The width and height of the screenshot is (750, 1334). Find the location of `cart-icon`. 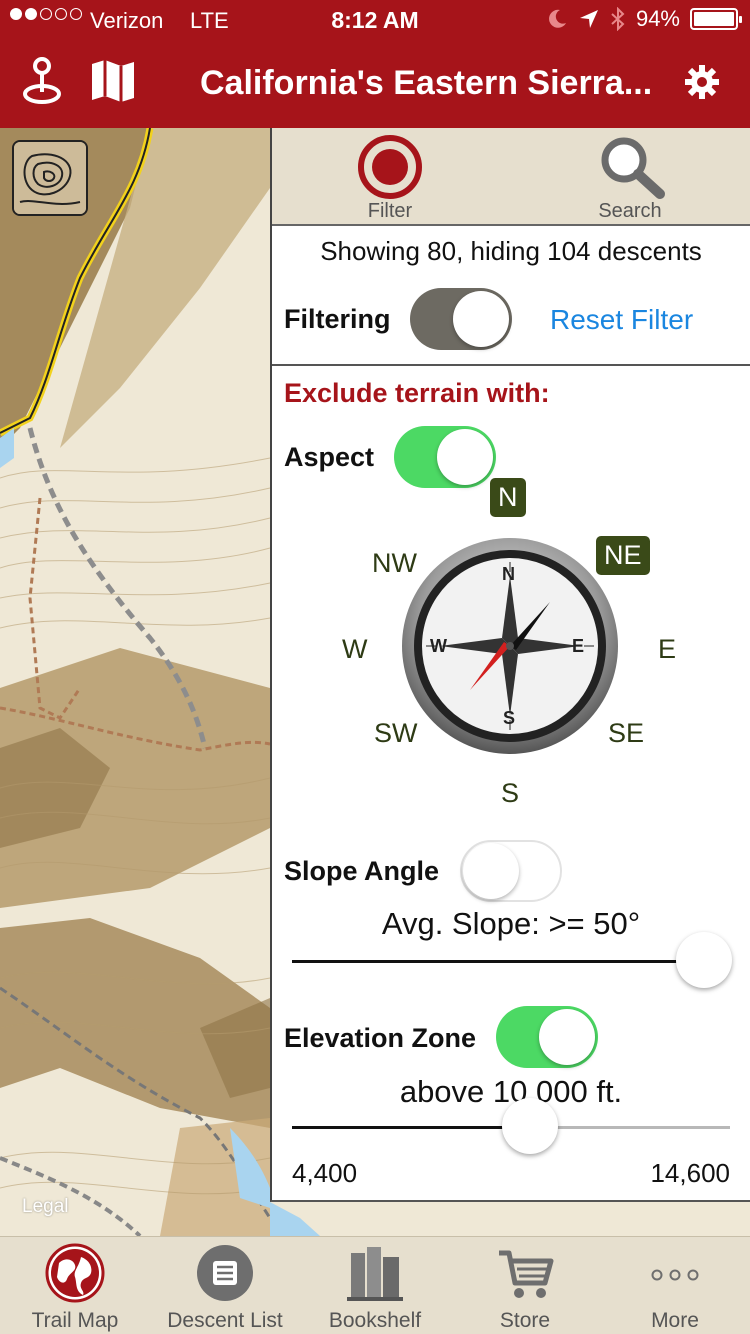

cart-icon is located at coordinates (525, 1273).